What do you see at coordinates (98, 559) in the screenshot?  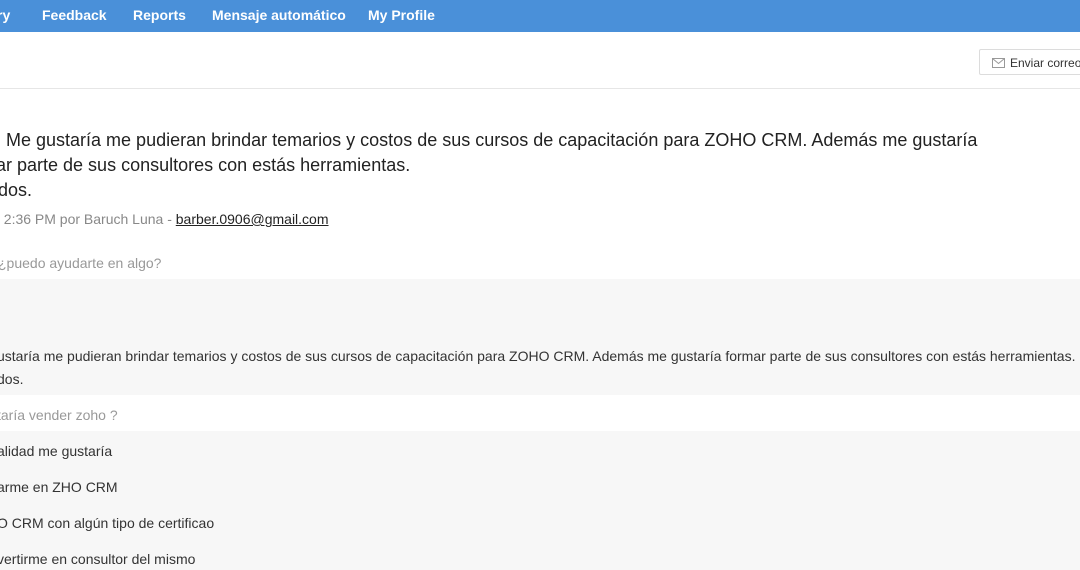 I see `form-answer: vertirme en consultor del mismo` at bounding box center [98, 559].